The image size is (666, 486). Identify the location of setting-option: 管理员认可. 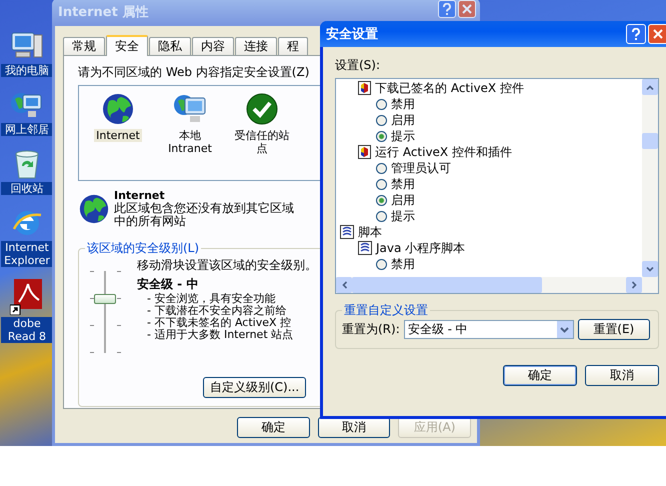
(421, 168).